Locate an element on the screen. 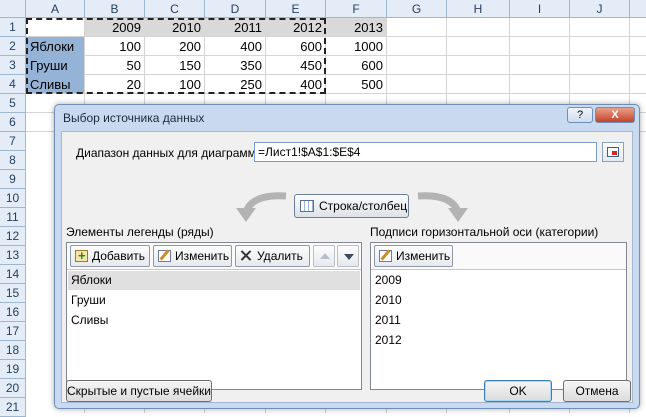  column-header-g: G is located at coordinates (417, 9).